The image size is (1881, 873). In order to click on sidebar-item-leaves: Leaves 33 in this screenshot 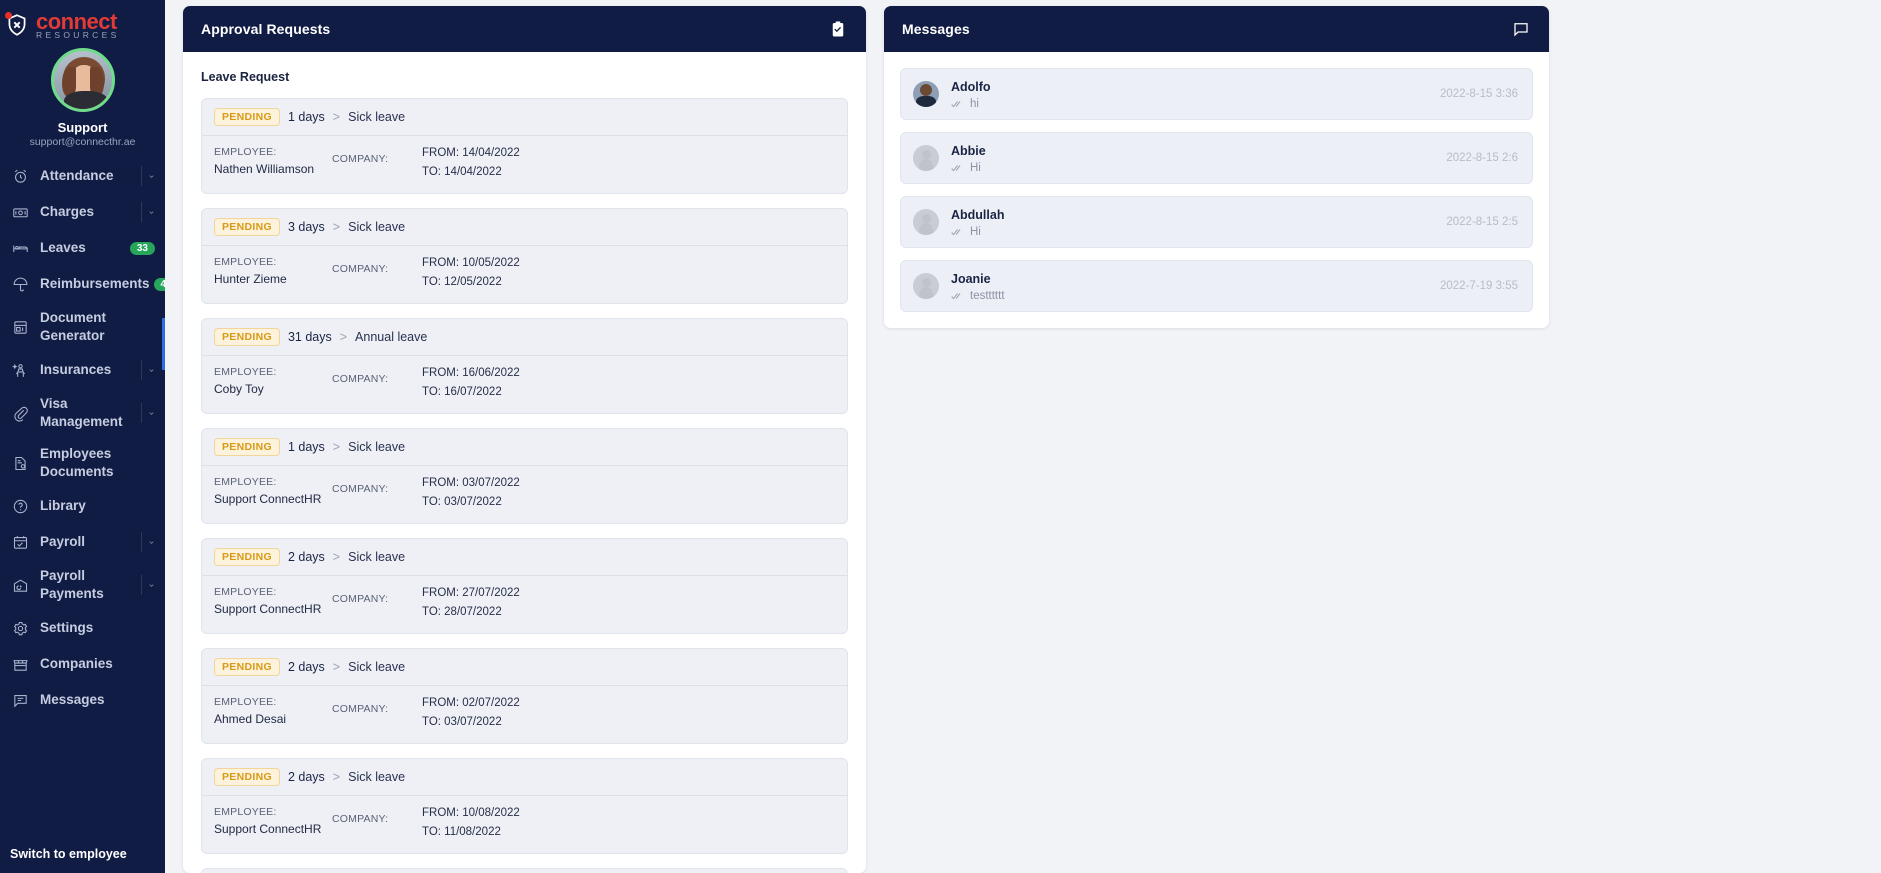, I will do `click(82, 248)`.